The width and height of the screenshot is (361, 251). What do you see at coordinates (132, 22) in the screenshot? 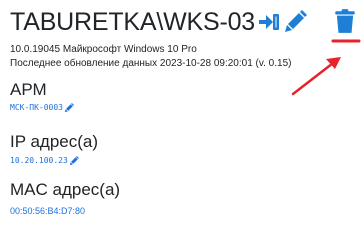
I see `page-title: TABURETKA\WKS-03` at bounding box center [132, 22].